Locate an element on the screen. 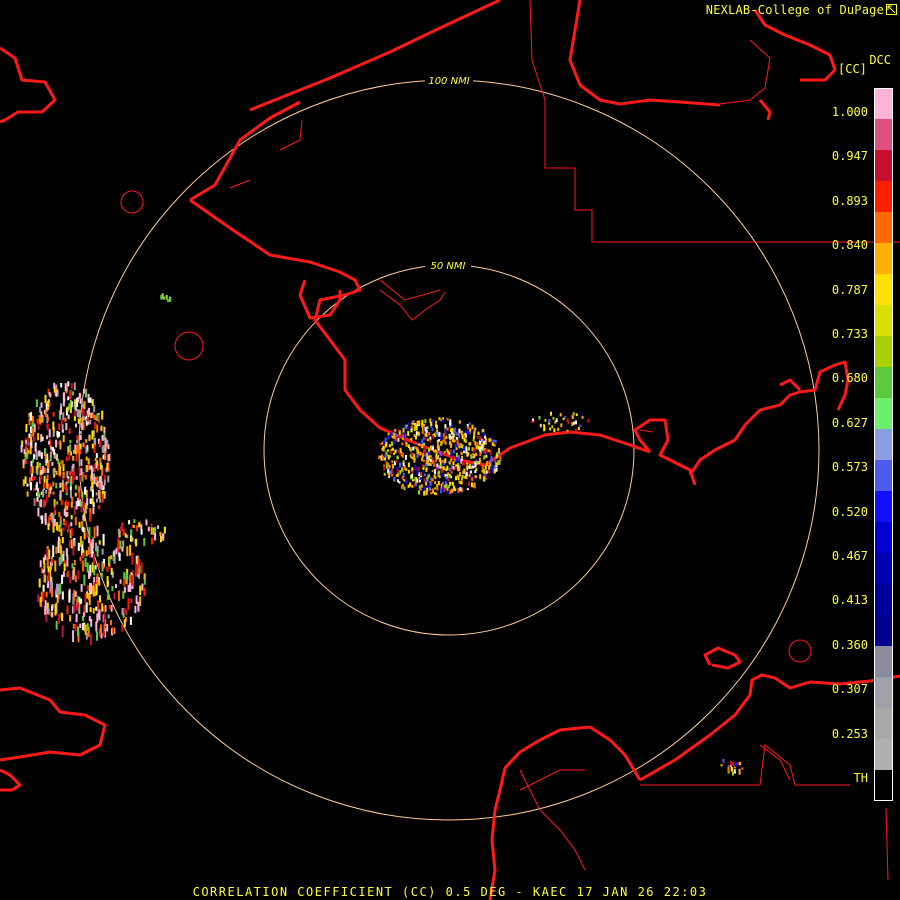 This screenshot has height=900, width=900. credit-text: NEXLAB-College of DuPage is located at coordinates (794, 10).